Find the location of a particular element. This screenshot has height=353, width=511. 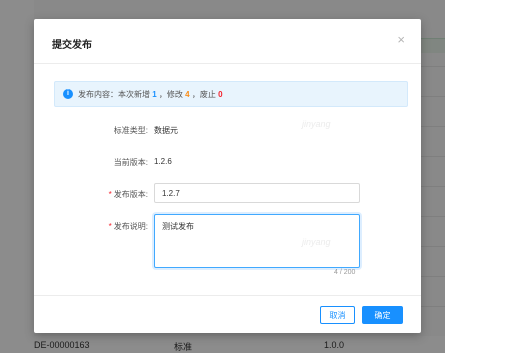

modified-count: 4 is located at coordinates (187, 94).